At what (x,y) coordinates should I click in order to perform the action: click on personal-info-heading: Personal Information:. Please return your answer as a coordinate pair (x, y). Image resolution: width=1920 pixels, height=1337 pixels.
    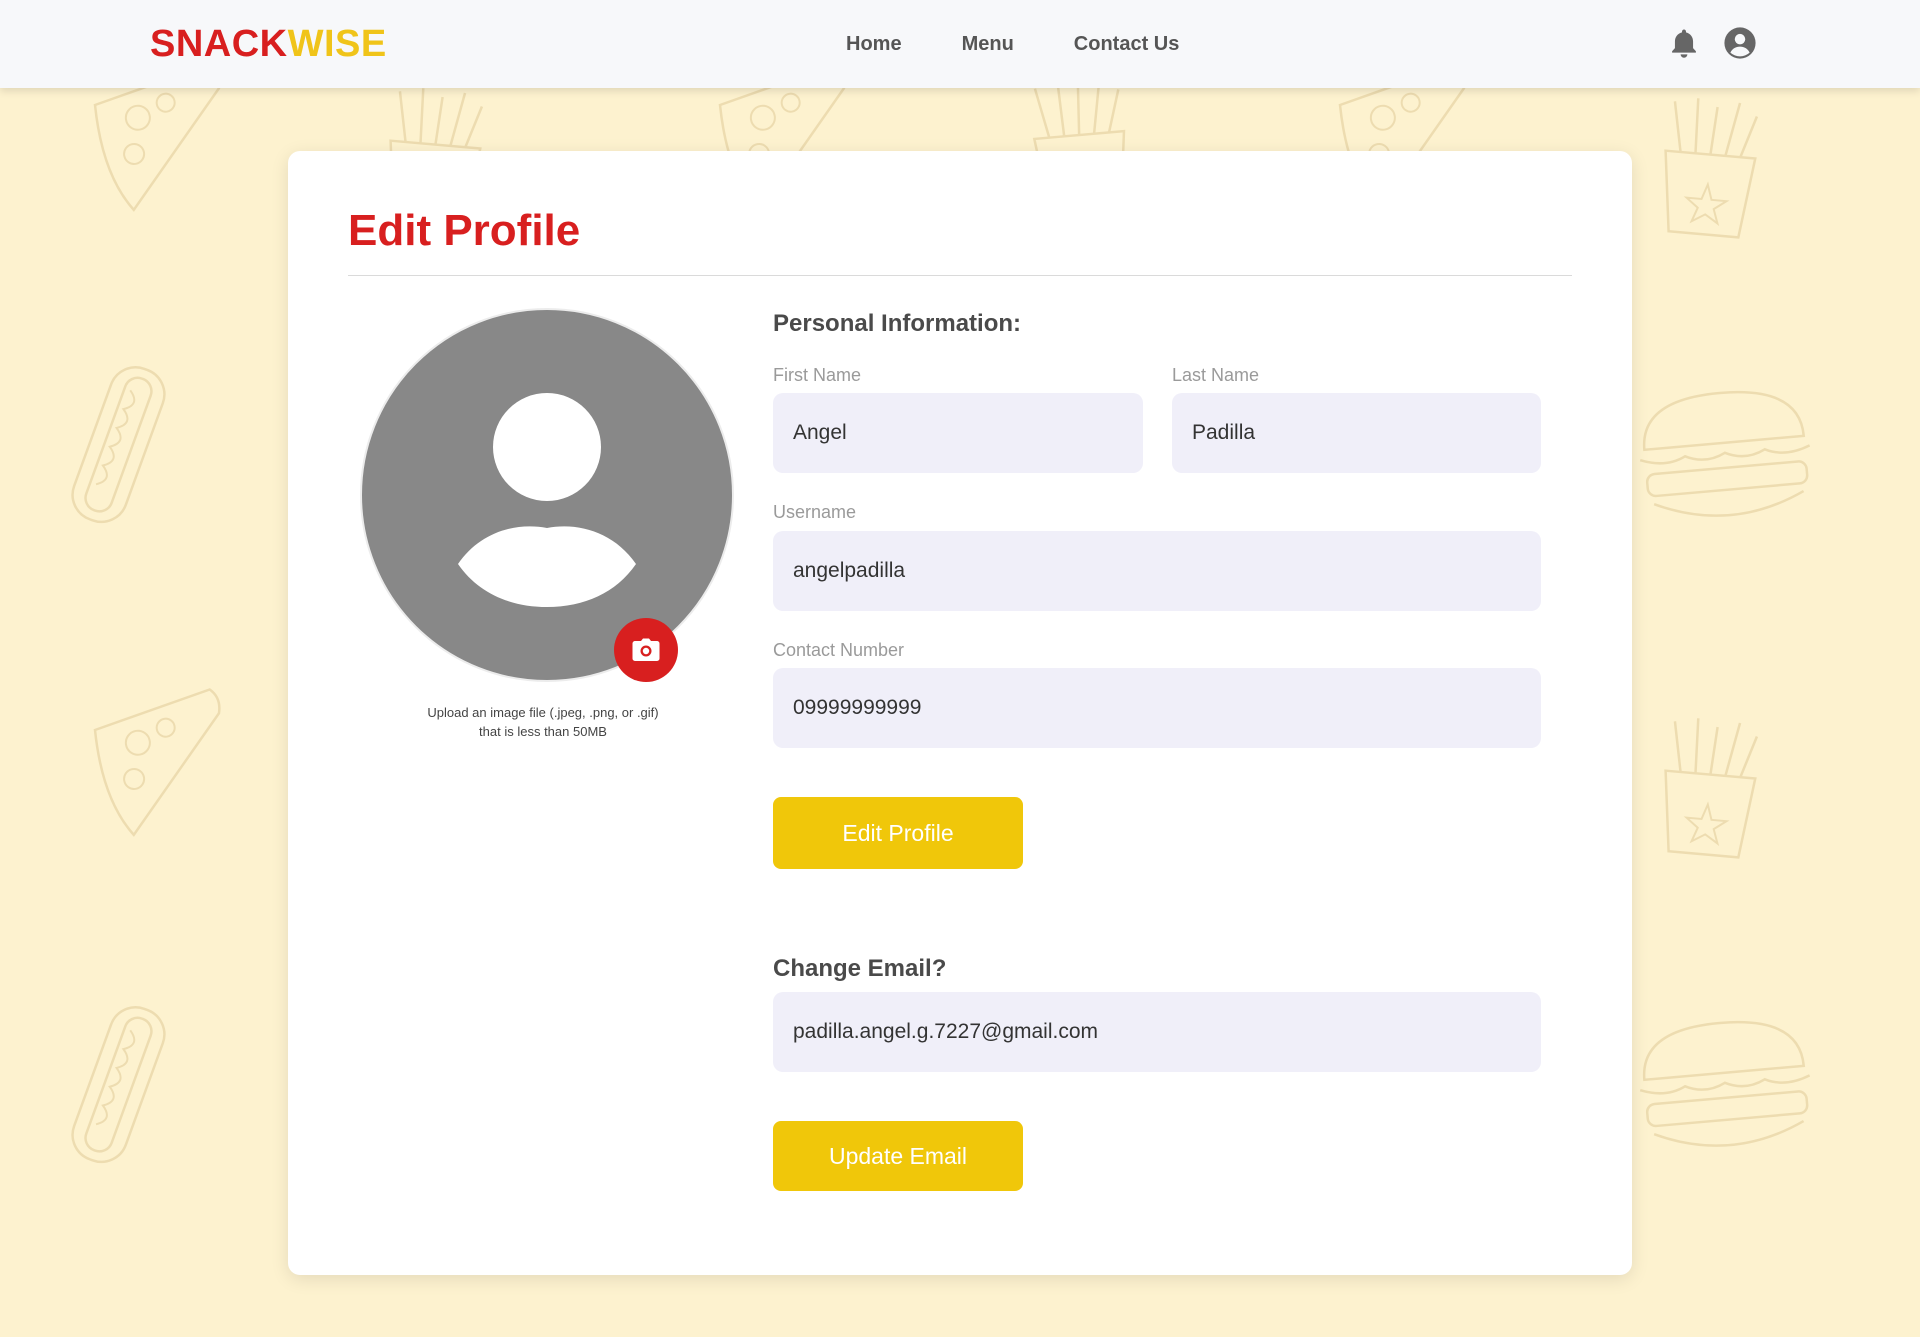
    Looking at the image, I should click on (897, 323).